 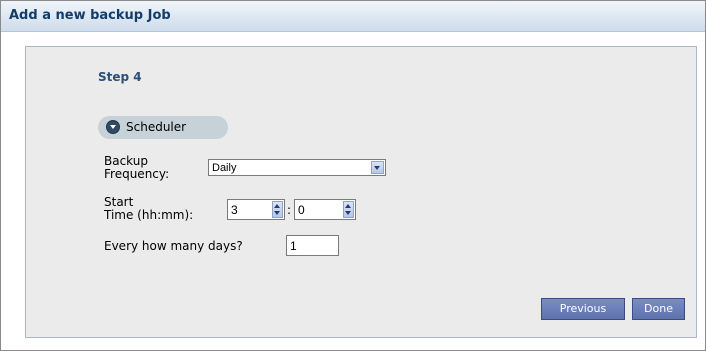 What do you see at coordinates (377, 167) in the screenshot?
I see `chevron-down-icon` at bounding box center [377, 167].